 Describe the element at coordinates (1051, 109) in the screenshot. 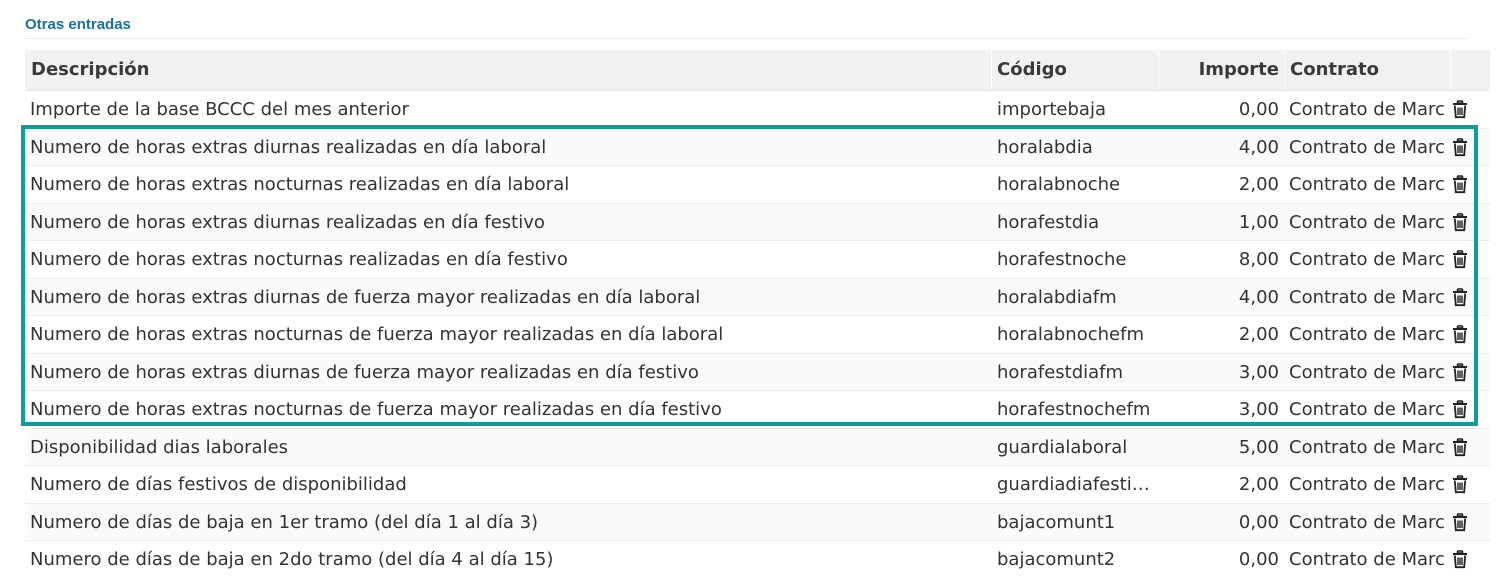

I see `row-code: importebaja` at that location.